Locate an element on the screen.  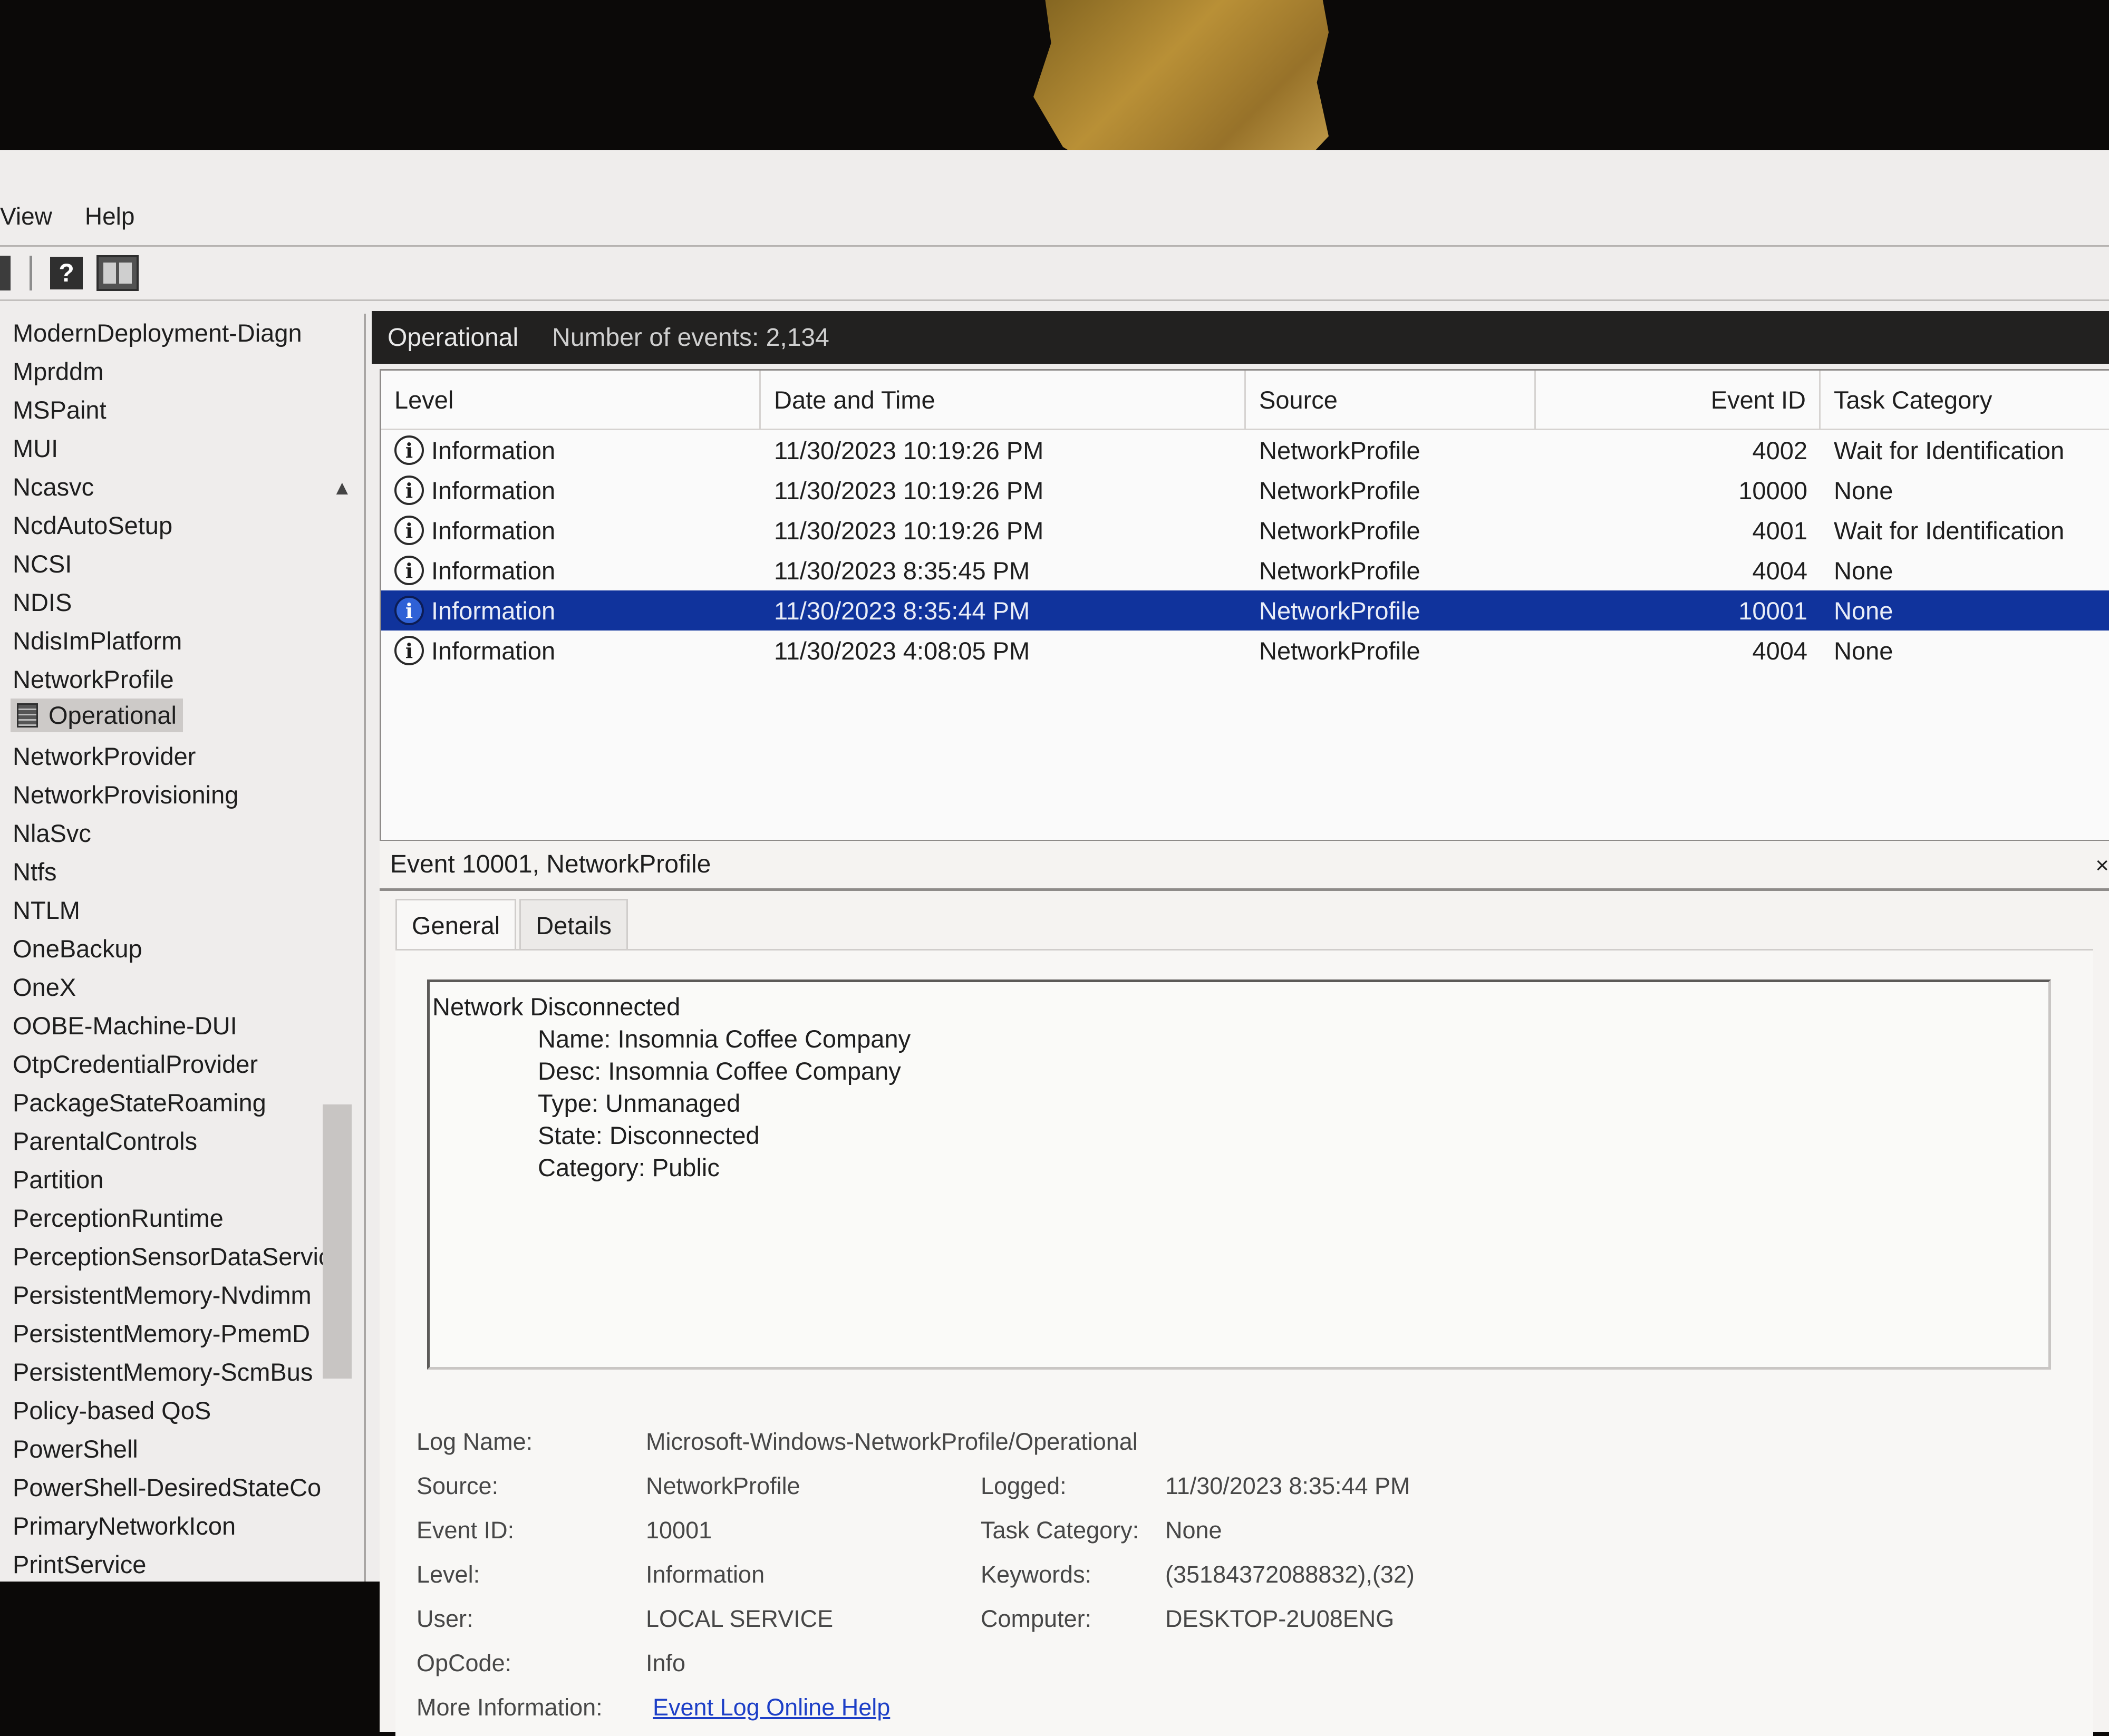
tree-item: Ncasvc is located at coordinates (182, 487).